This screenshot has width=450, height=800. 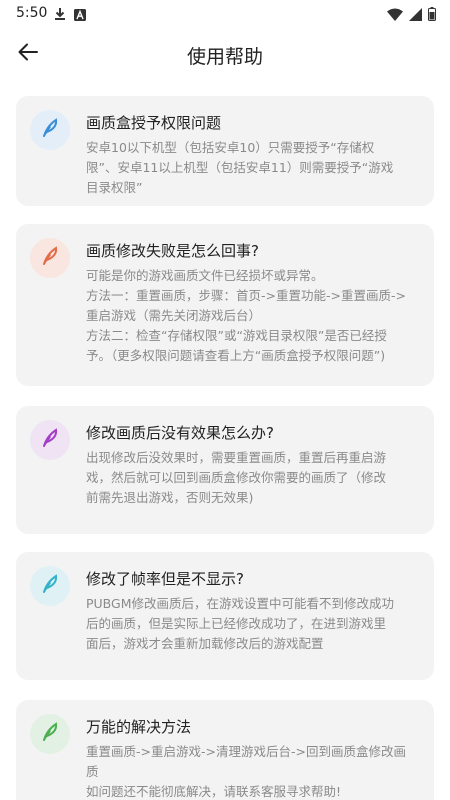 I want to click on a-badge-icon, so click(x=80, y=15).